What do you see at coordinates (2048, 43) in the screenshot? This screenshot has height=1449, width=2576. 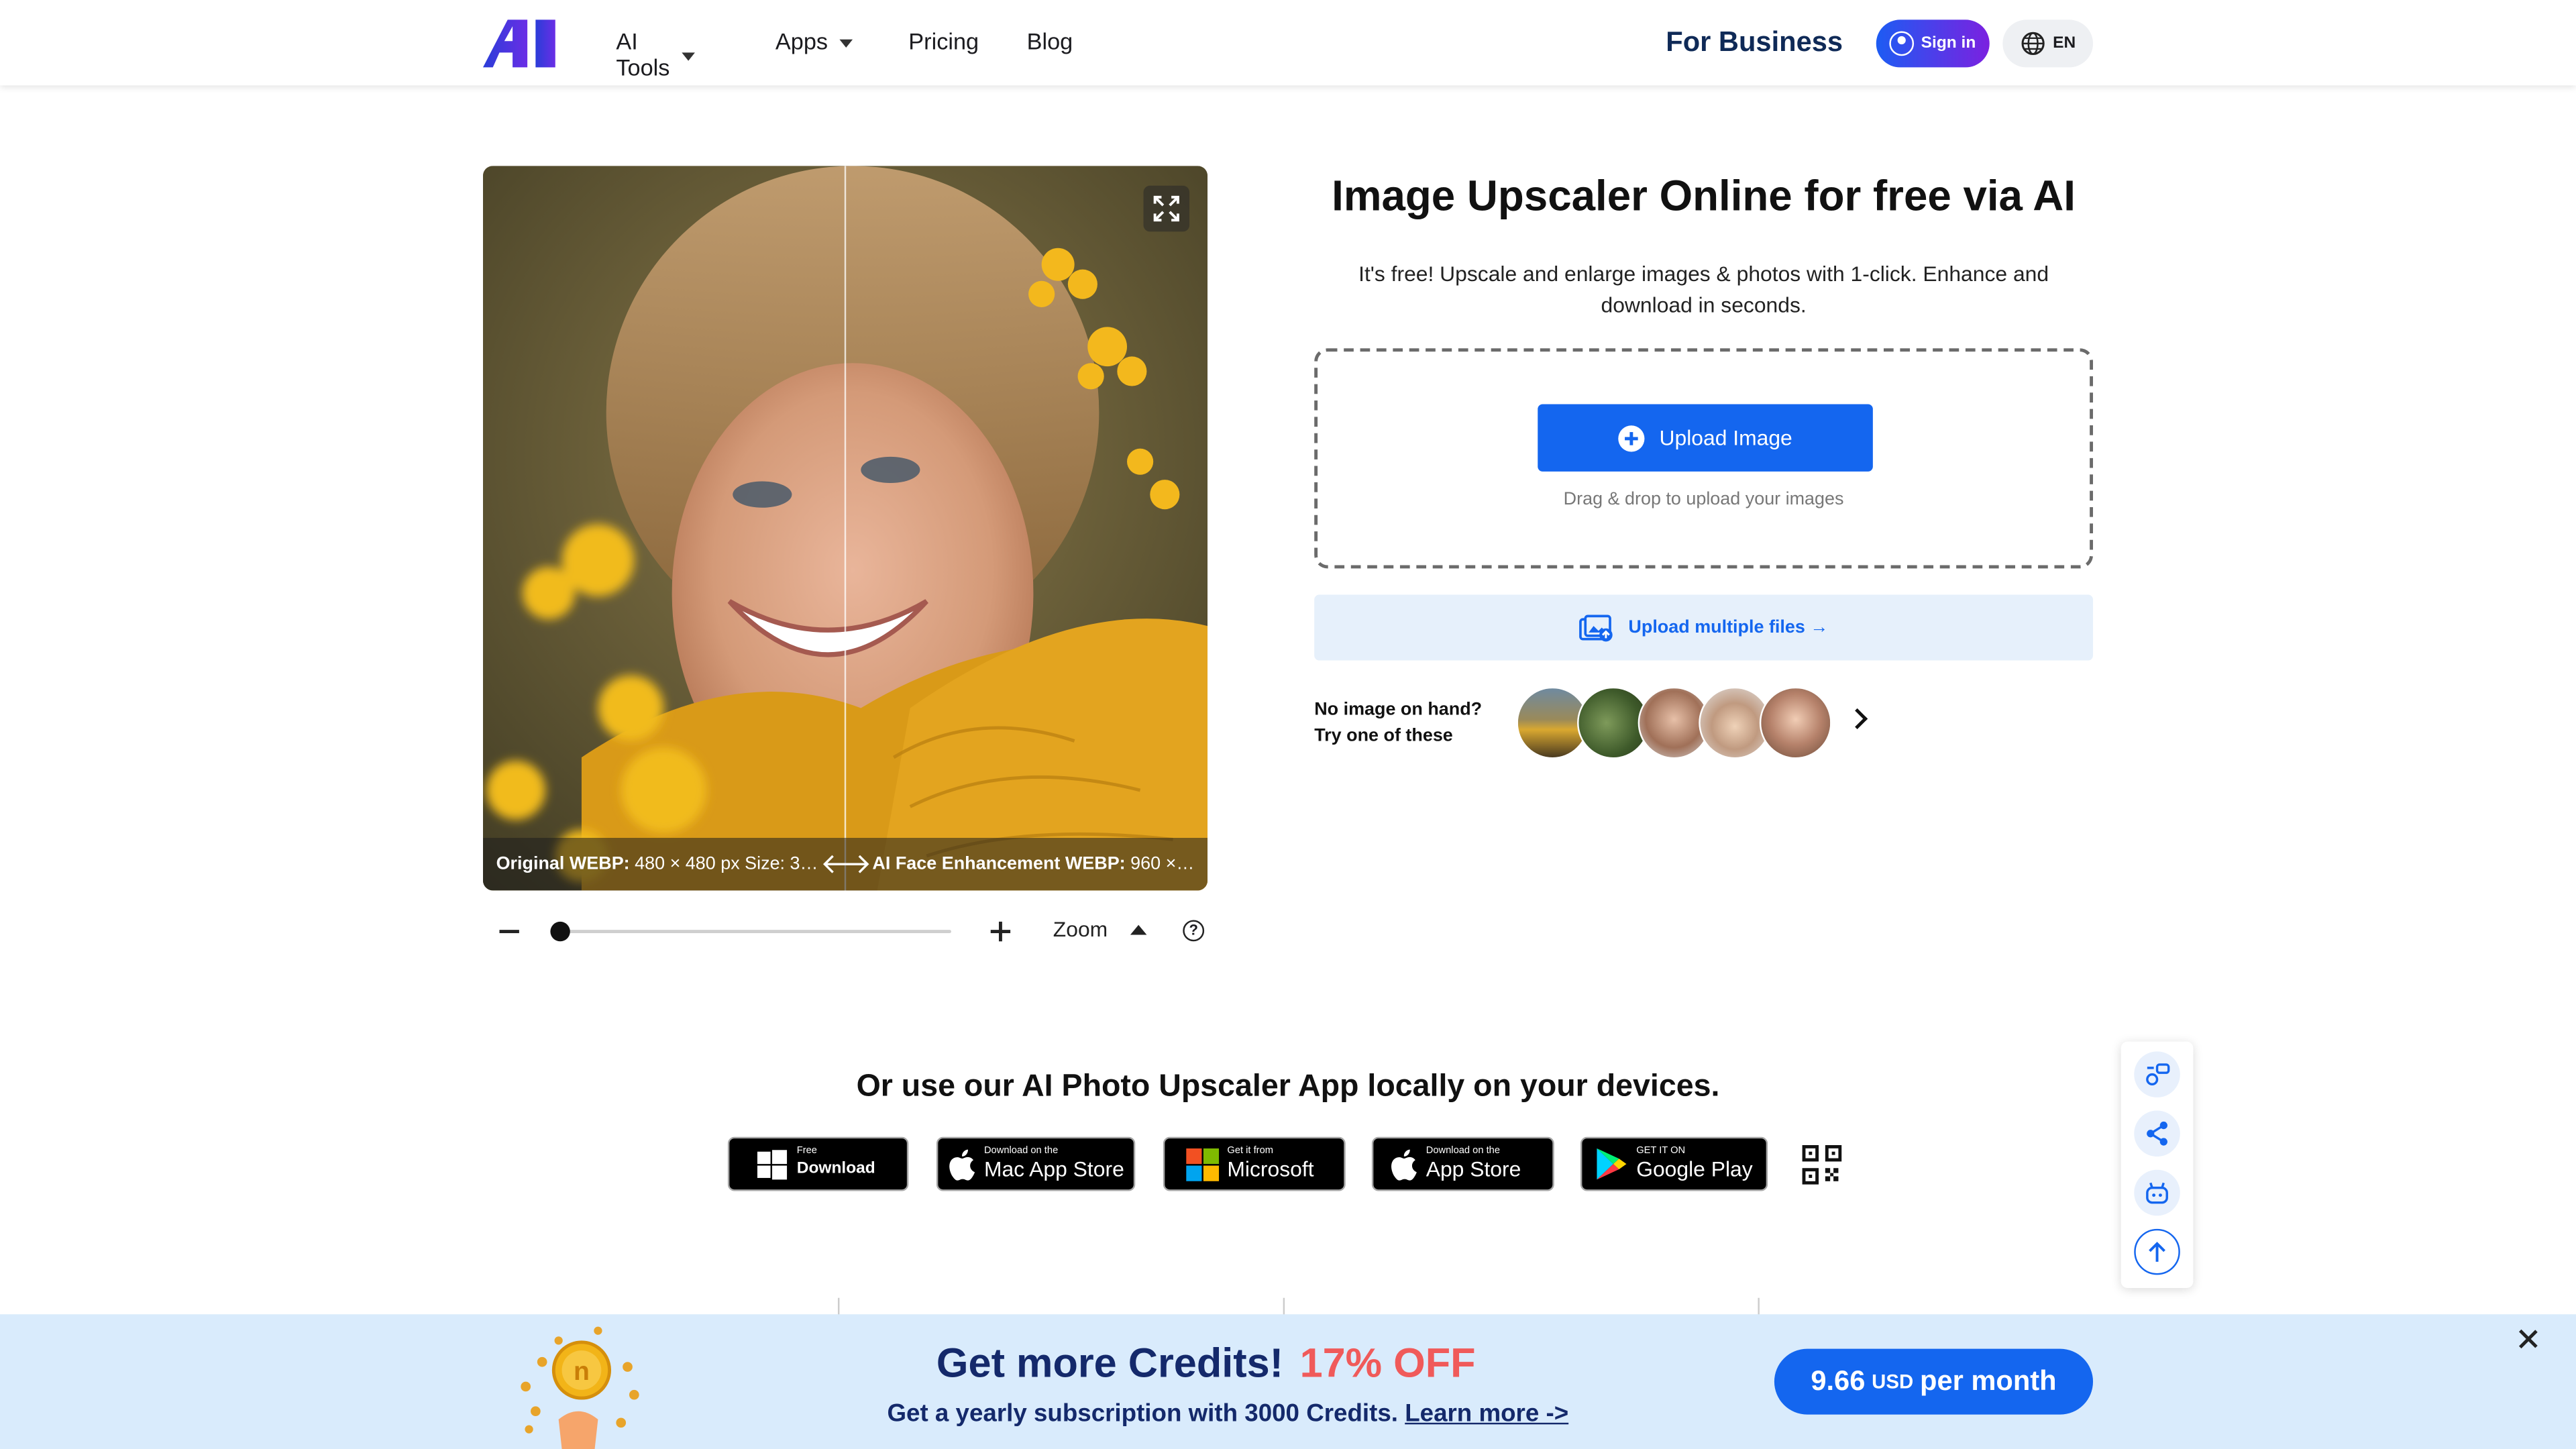 I see `language-selector: EN` at bounding box center [2048, 43].